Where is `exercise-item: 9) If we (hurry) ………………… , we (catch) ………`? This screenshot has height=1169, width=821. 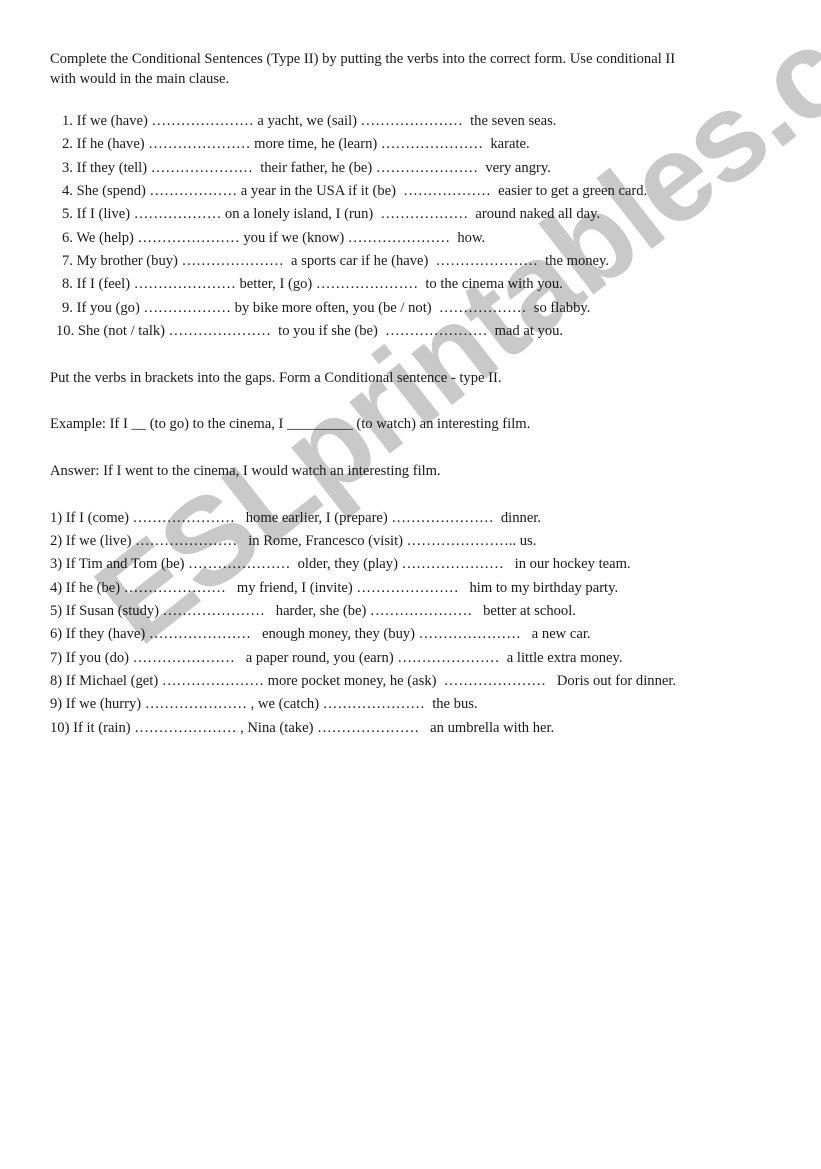 exercise-item: 9) If we (hurry) ………………… , we (catch) ……… is located at coordinates (264, 704).